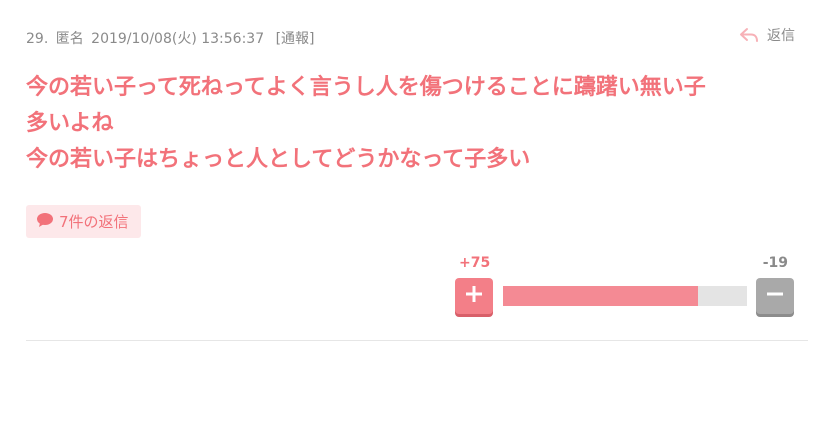  What do you see at coordinates (781, 36) in the screenshot?
I see `reply-label: 返信` at bounding box center [781, 36].